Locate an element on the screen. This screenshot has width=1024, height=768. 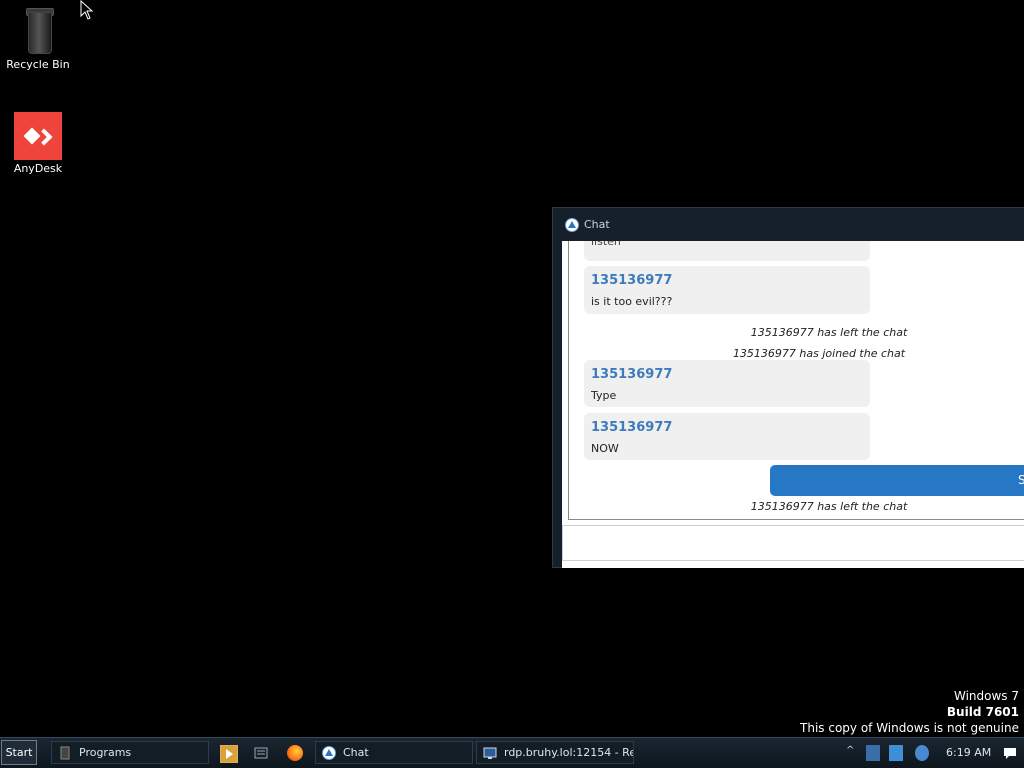
recycle-bin-icon is located at coordinates (38, 31).